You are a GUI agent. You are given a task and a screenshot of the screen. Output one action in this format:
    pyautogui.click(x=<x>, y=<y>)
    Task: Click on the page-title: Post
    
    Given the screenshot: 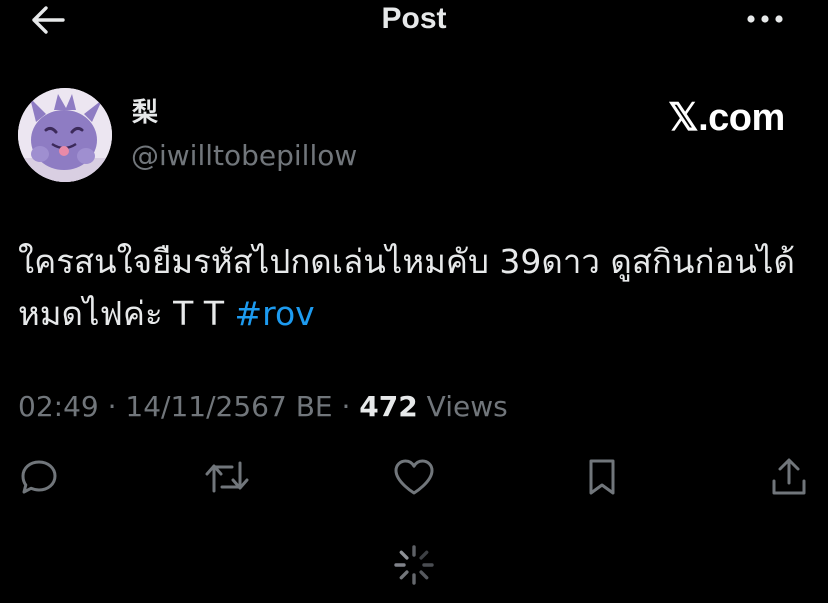 What is the action you would take?
    pyautogui.click(x=414, y=18)
    